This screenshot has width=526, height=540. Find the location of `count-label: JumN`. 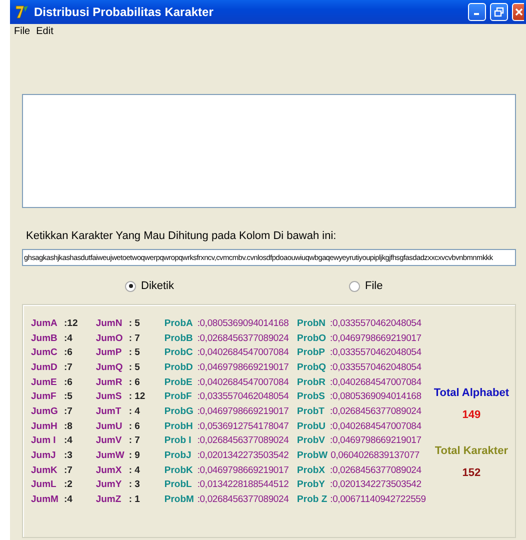

count-label: JumN is located at coordinates (110, 323).